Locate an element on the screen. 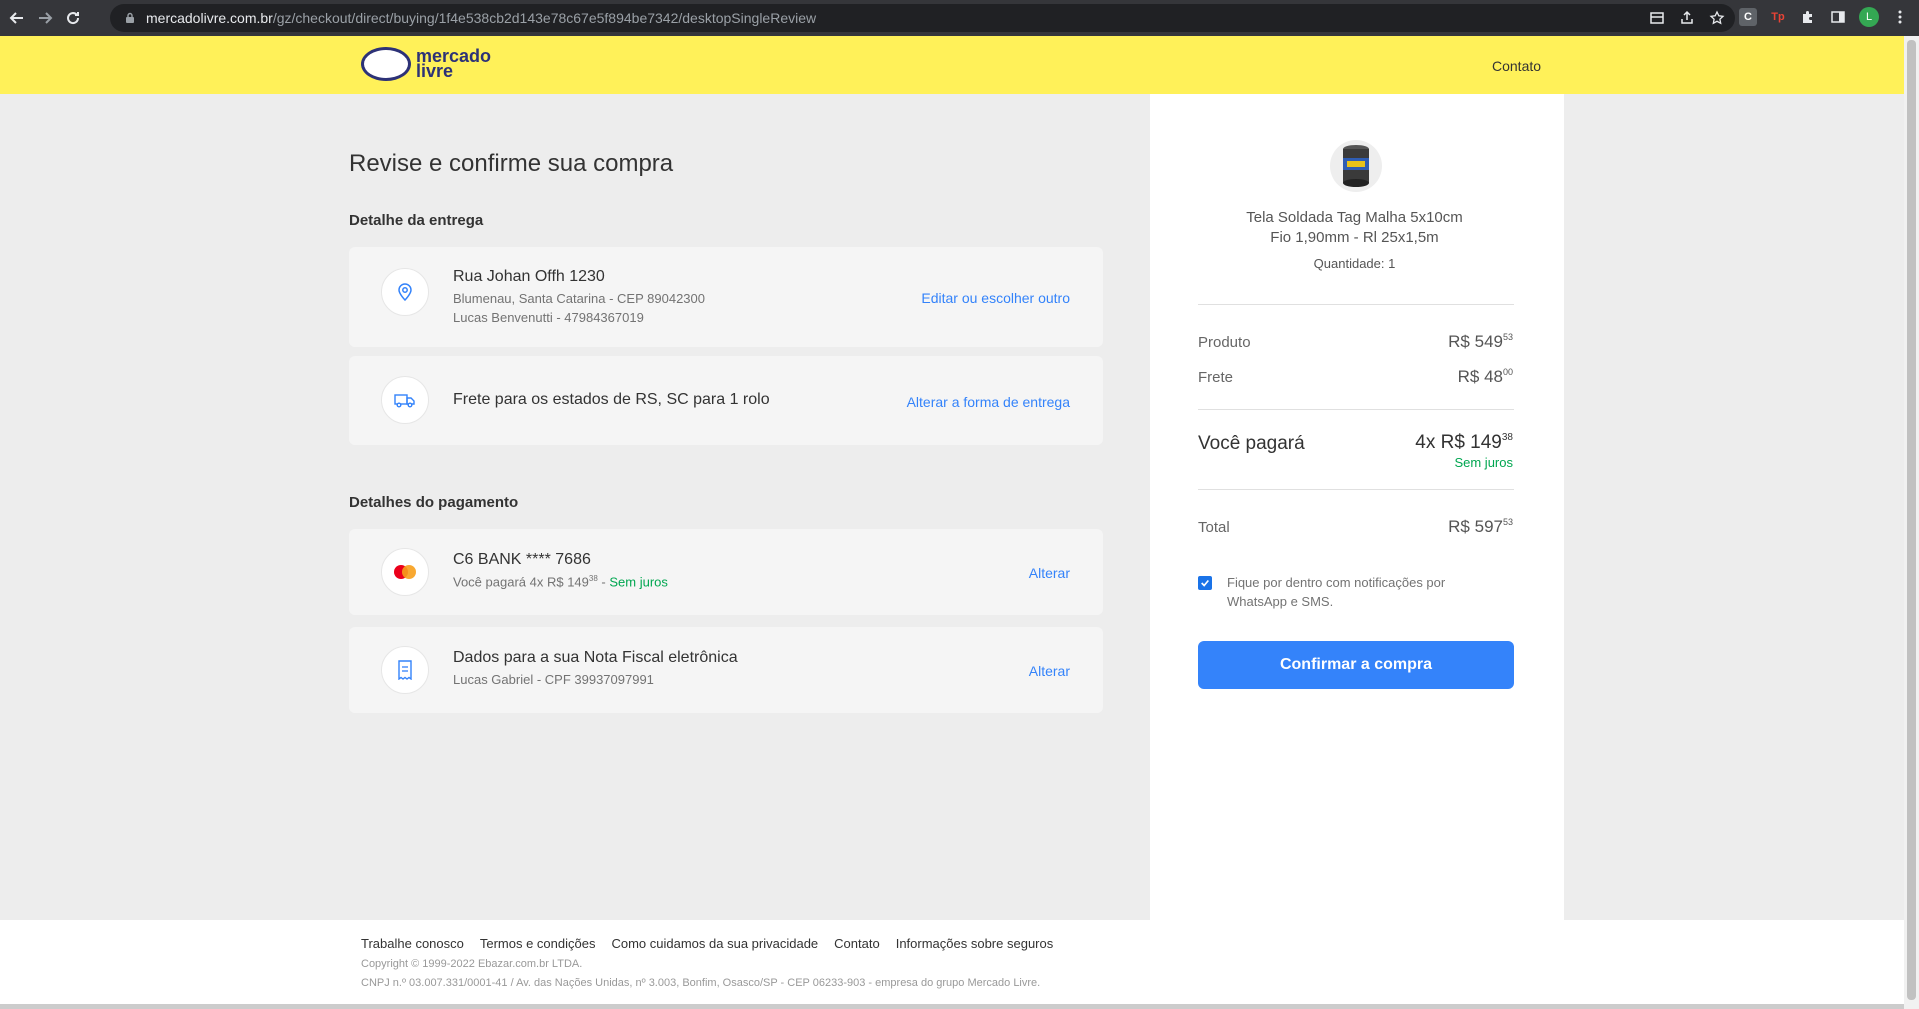  address-contact: Lucas Benvenutti - 47984367019 is located at coordinates (548, 317).